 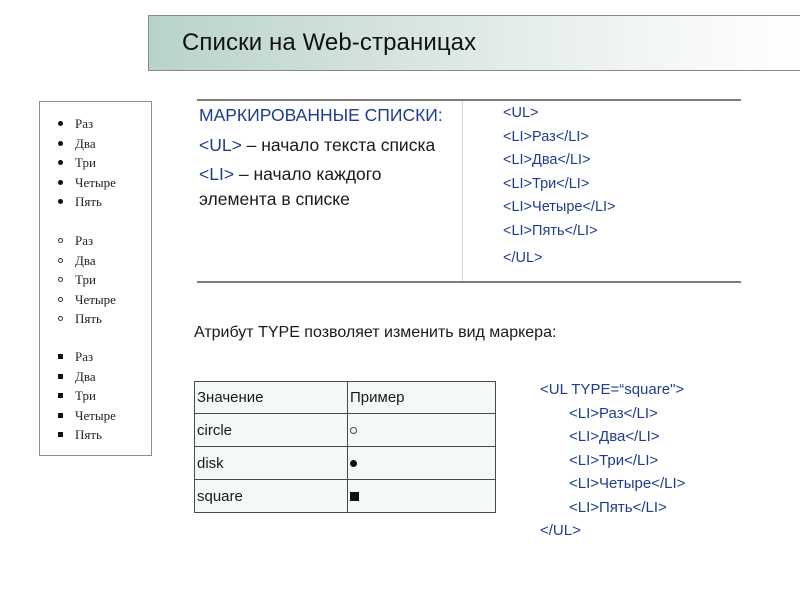 What do you see at coordinates (317, 144) in the screenshot?
I see `ul-description: <UL> – начало текста списка` at bounding box center [317, 144].